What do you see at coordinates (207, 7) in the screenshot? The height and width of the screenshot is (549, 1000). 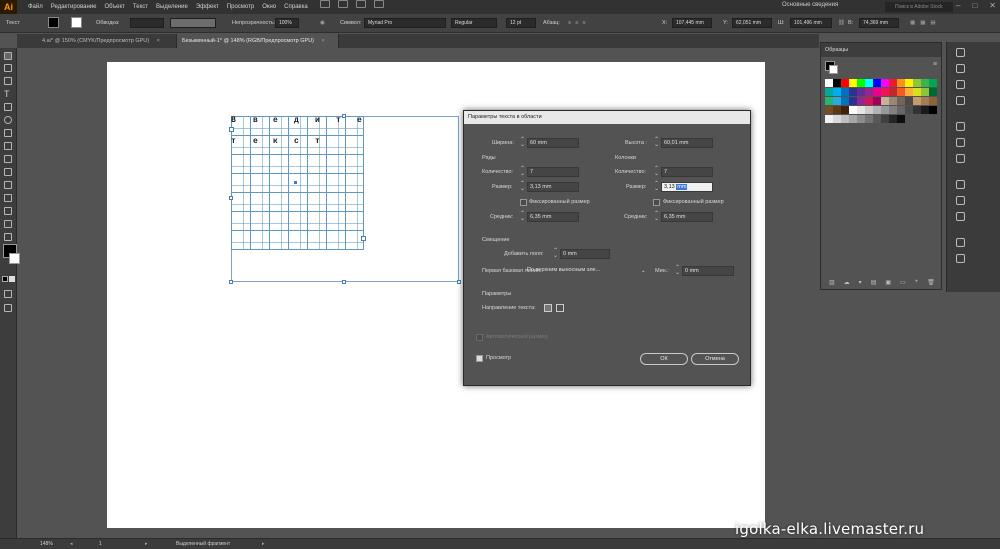 I see `menu-effect: Эффект` at bounding box center [207, 7].